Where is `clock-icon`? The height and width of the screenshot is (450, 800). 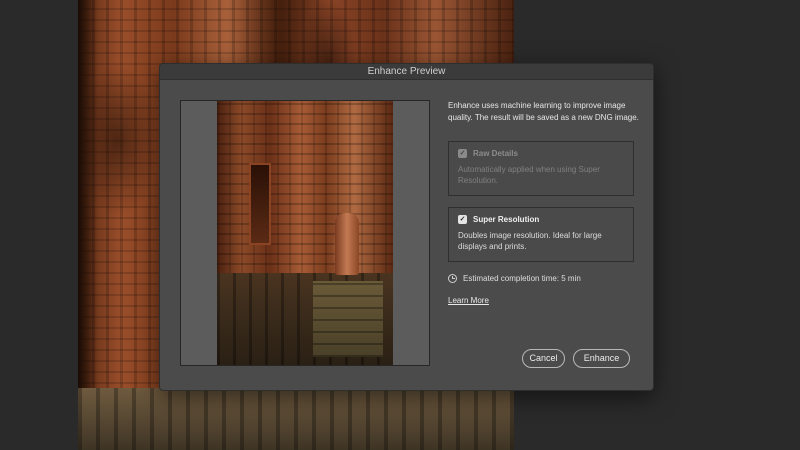
clock-icon is located at coordinates (452, 278).